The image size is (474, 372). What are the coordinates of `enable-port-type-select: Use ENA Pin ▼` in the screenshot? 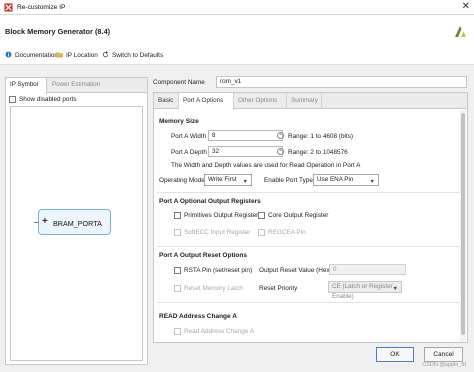 It's located at (346, 180).